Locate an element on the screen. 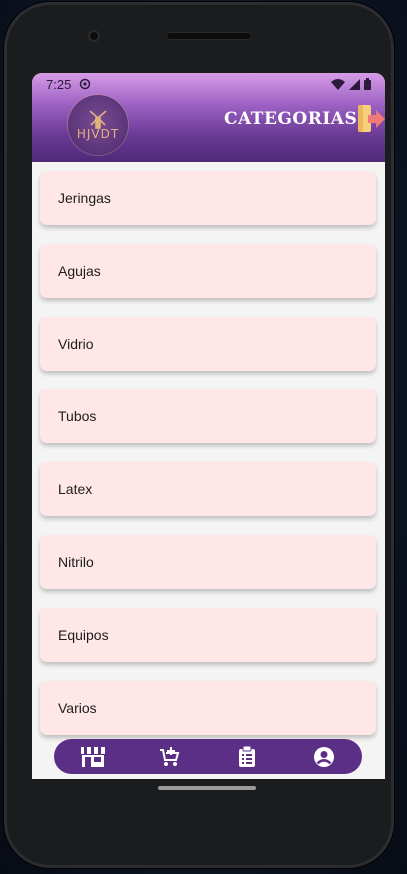  category-label: Equipos is located at coordinates (83, 635).